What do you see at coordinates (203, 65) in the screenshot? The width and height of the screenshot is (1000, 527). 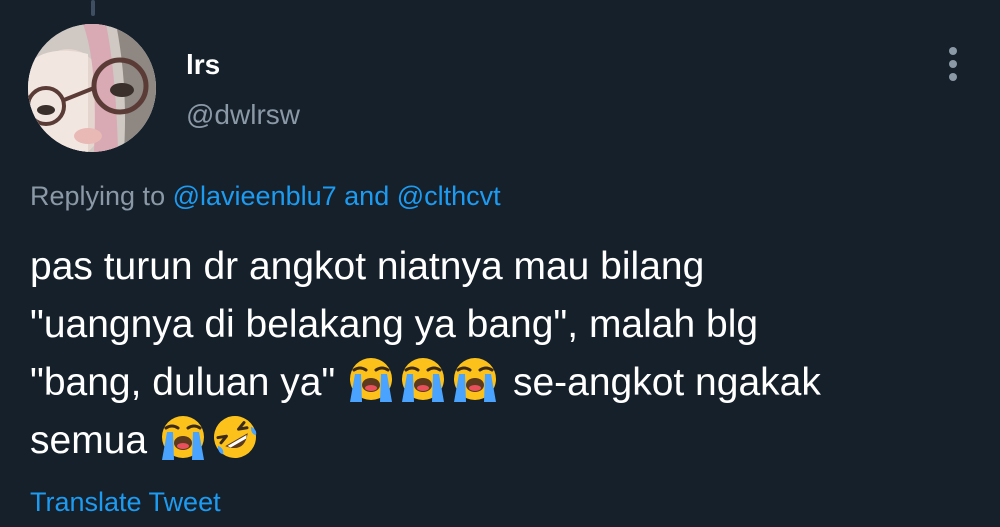 I see `author-display-name: lrs` at bounding box center [203, 65].